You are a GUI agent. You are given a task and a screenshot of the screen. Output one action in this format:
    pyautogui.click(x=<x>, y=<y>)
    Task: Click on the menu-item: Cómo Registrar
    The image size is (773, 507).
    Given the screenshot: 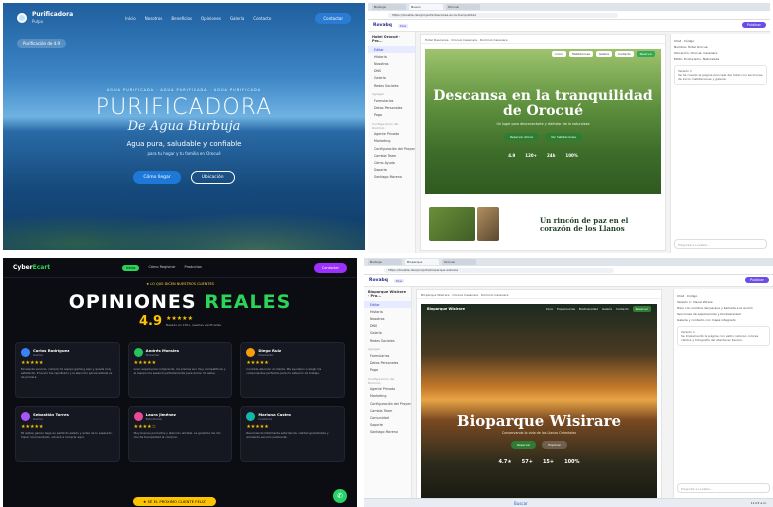 What is the action you would take?
    pyautogui.click(x=161, y=268)
    